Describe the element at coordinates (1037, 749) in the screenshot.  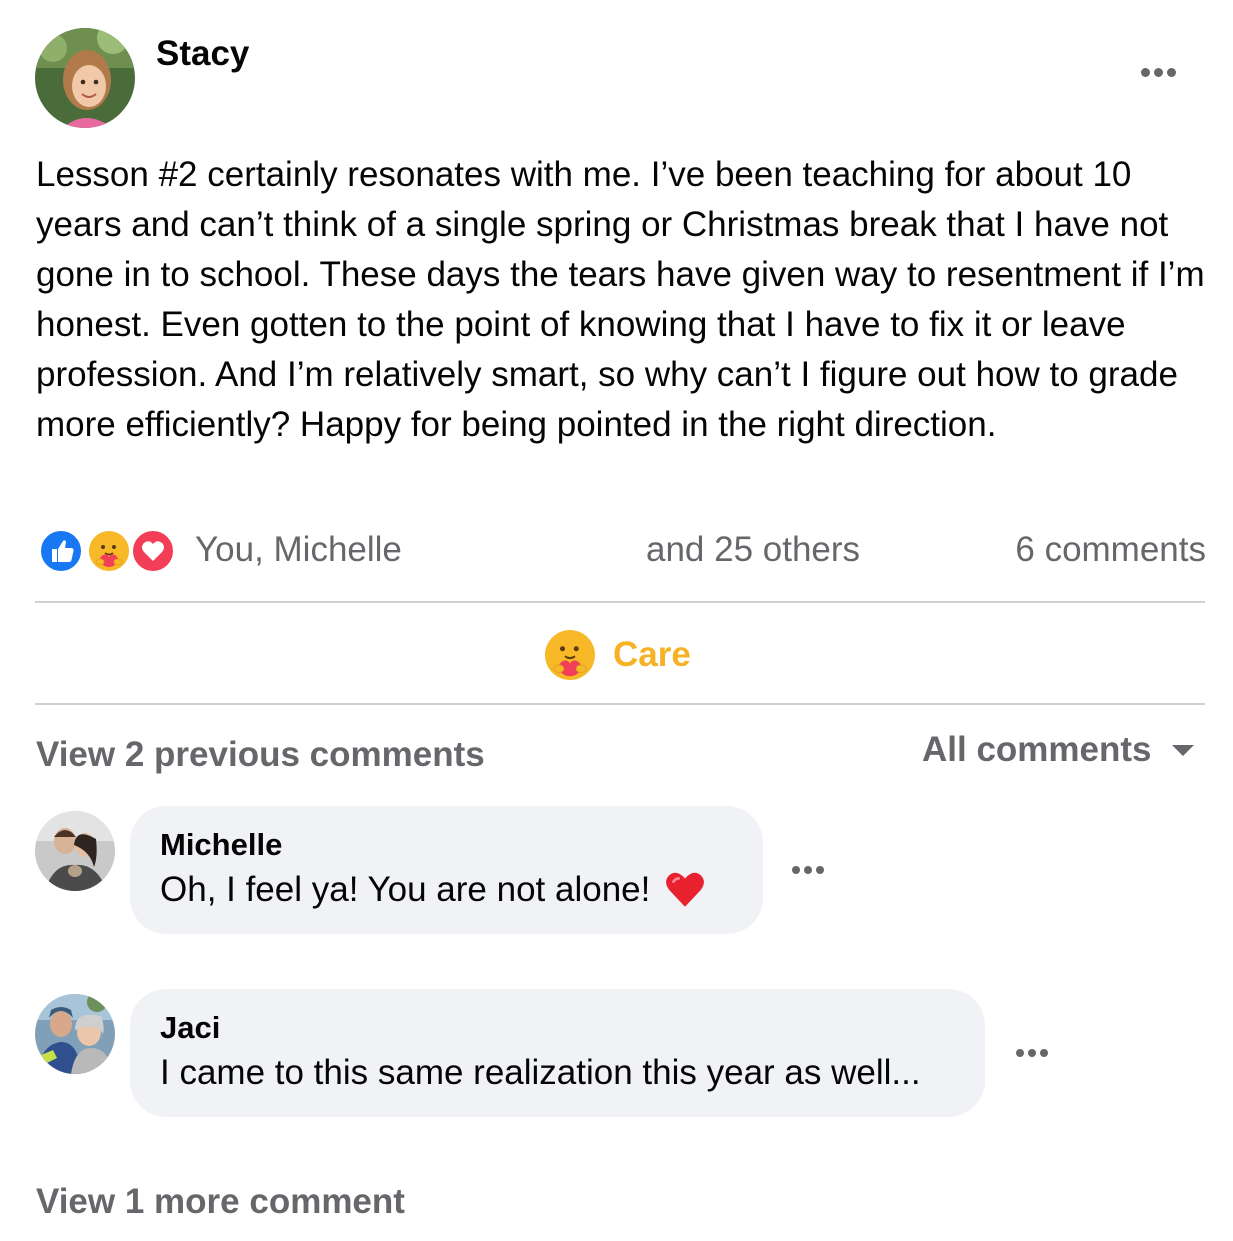
I see `comment-filter-label: All comments` at that location.